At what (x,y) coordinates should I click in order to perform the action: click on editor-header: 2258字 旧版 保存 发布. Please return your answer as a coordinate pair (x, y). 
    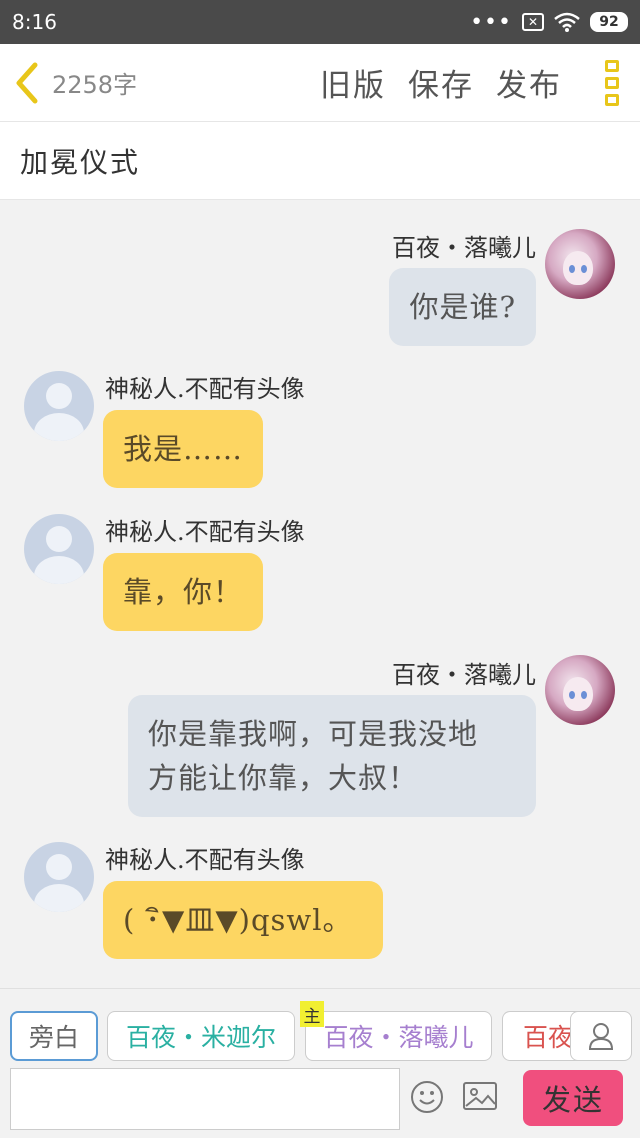
    Looking at the image, I should click on (320, 83).